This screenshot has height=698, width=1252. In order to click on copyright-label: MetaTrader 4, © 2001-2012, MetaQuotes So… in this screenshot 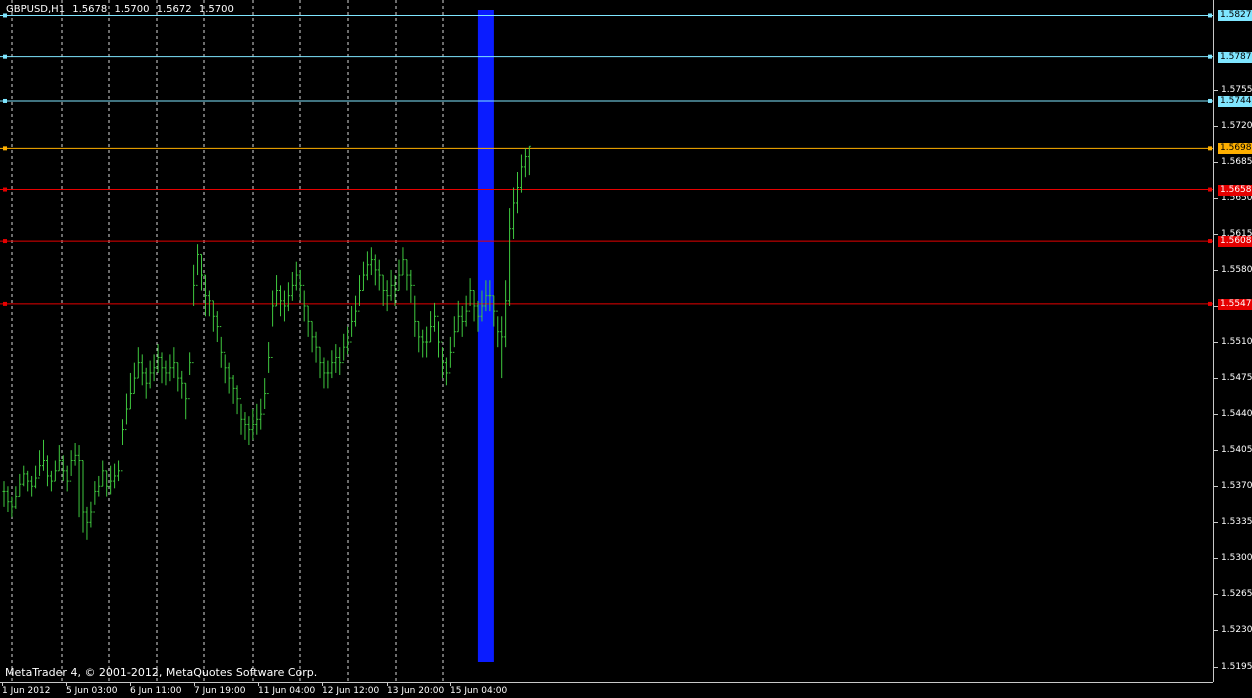, I will do `click(161, 672)`.